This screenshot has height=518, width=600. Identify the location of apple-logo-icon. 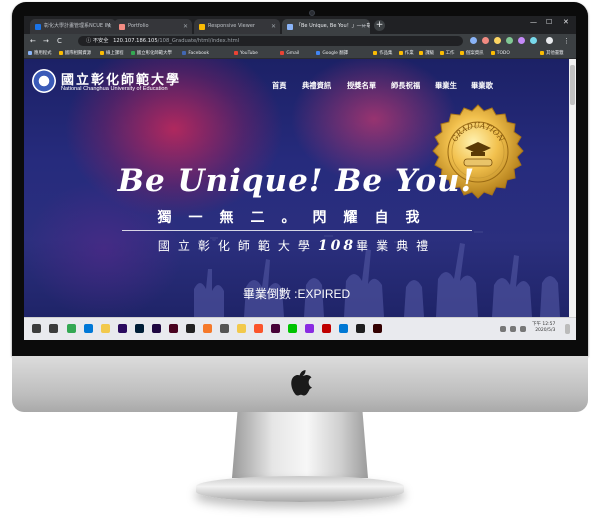
(301, 383).